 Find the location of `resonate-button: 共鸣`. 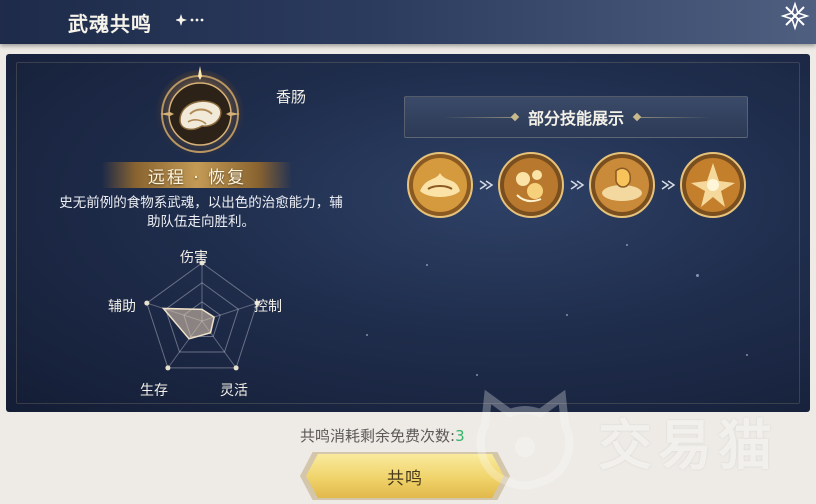

resonate-button: 共鸣 is located at coordinates (405, 476).